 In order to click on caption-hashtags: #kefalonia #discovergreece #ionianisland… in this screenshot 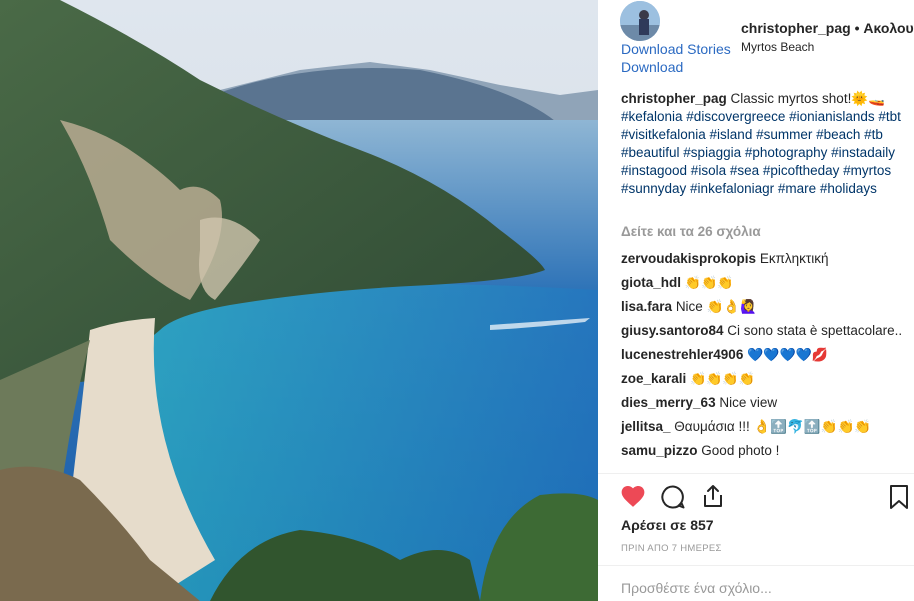, I will do `click(761, 152)`.